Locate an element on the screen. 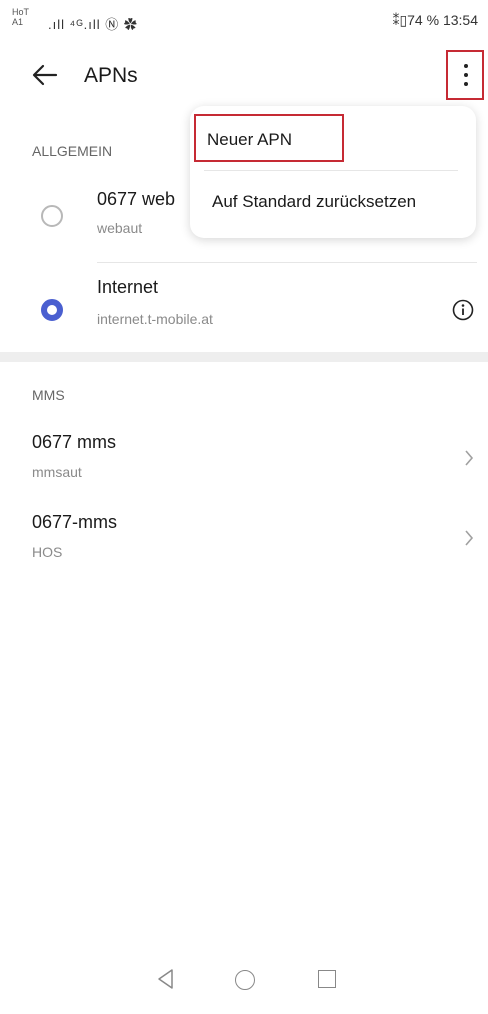 This screenshot has height=1014, width=488. back-button is located at coordinates (45, 75).